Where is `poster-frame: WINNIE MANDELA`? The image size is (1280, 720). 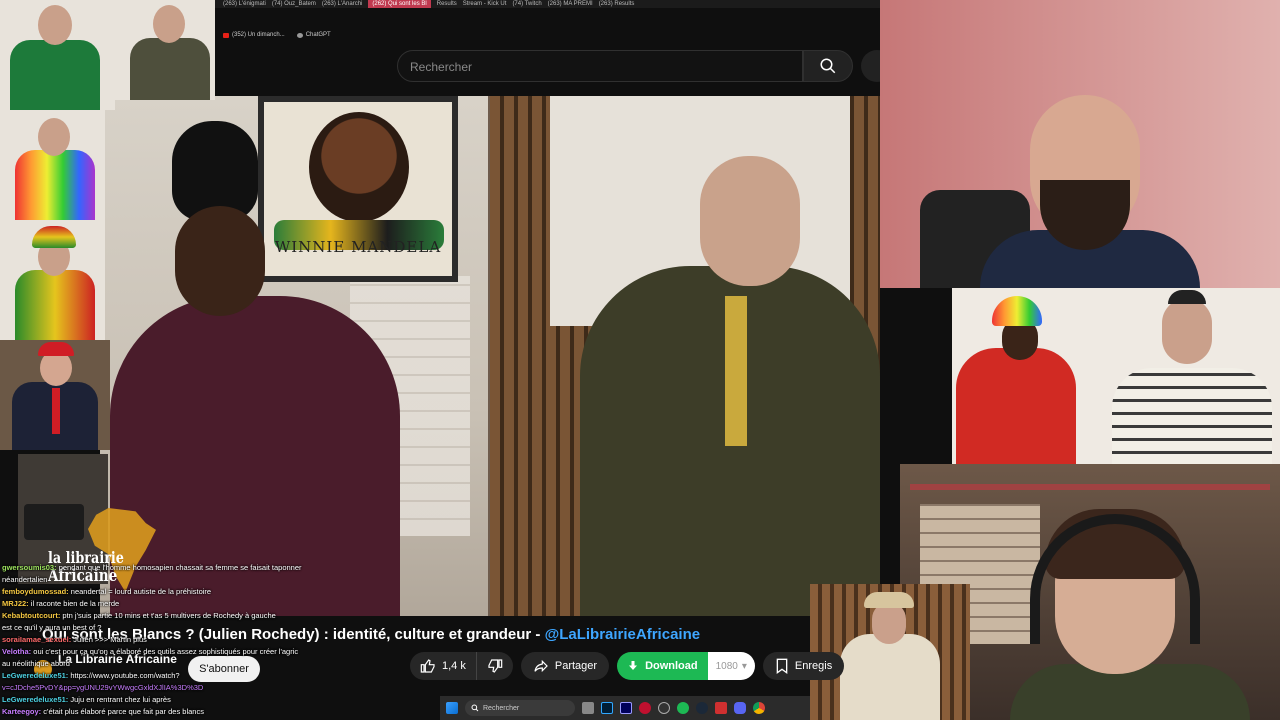
poster-frame: WINNIE MANDELA is located at coordinates (358, 189).